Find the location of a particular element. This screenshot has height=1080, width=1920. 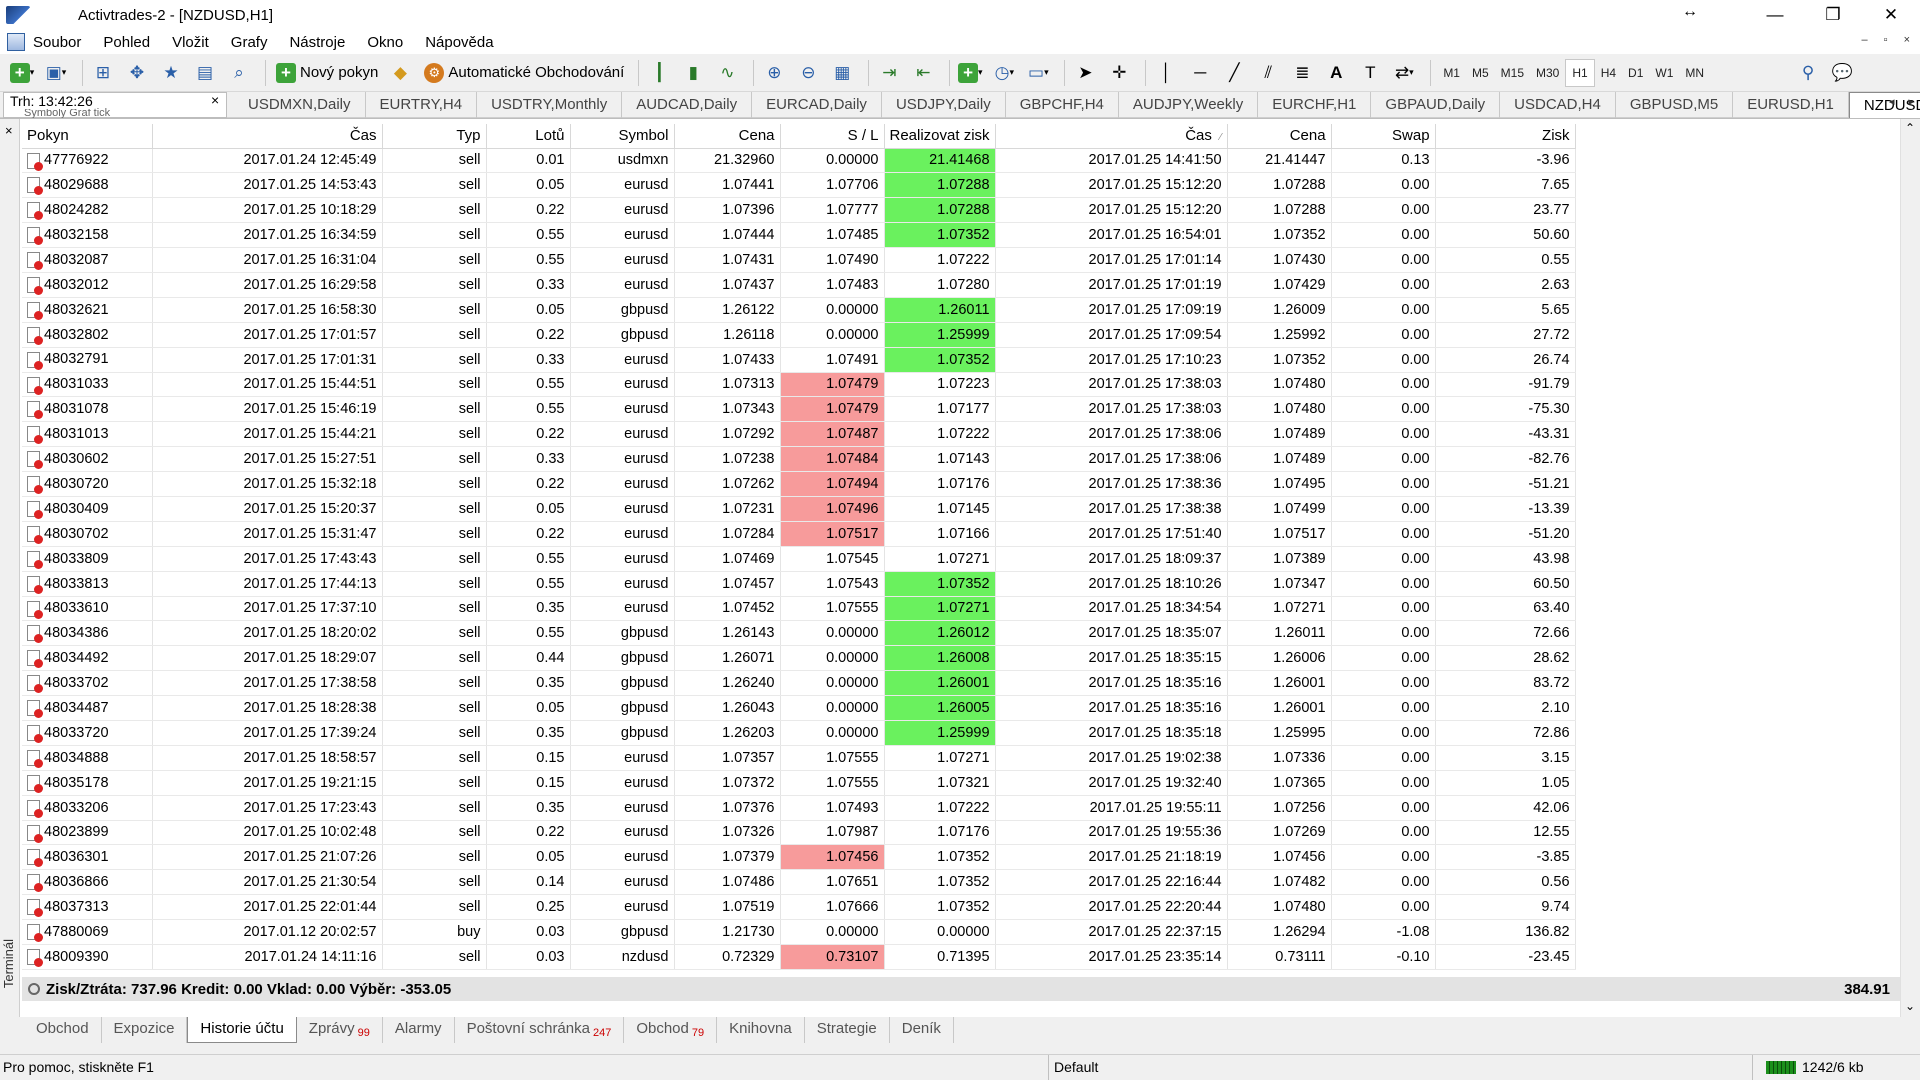

horizontal-line-icon: ─ is located at coordinates (1200, 73).